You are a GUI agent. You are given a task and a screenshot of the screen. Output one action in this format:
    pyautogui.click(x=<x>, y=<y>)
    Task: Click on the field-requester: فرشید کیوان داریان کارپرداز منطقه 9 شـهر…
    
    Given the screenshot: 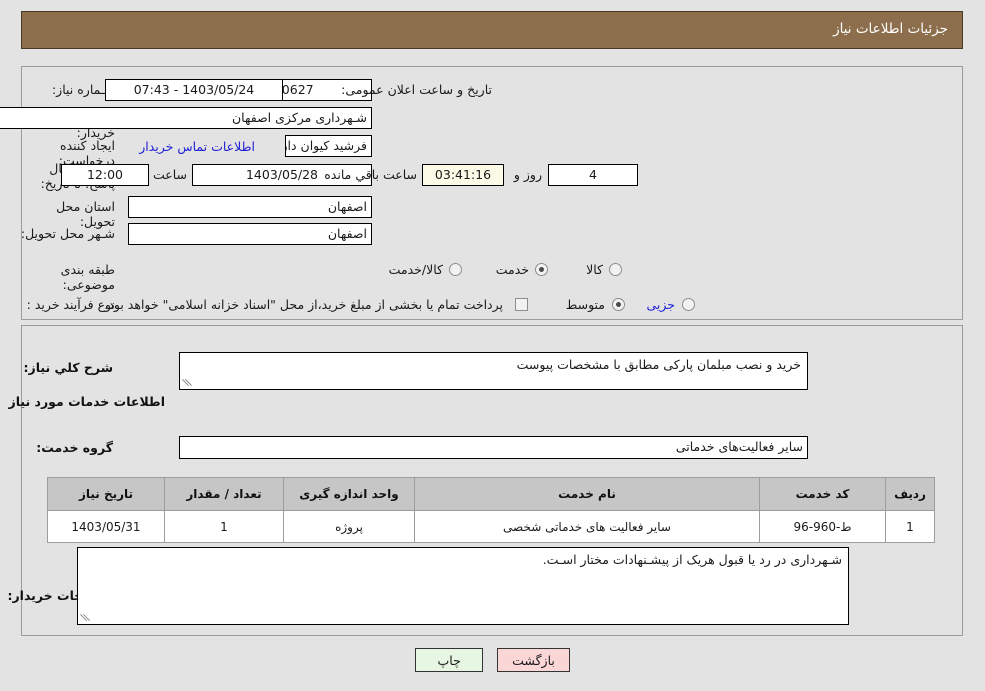 What is the action you would take?
    pyautogui.click(x=328, y=146)
    